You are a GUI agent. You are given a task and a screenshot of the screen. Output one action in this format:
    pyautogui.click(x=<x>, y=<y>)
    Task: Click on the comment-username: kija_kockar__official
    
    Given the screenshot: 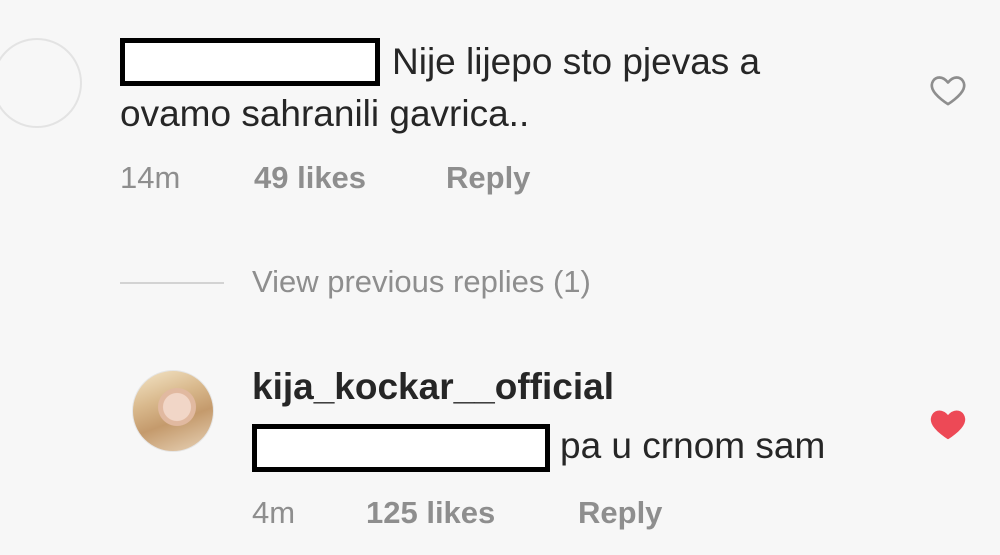 What is the action you would take?
    pyautogui.click(x=433, y=387)
    